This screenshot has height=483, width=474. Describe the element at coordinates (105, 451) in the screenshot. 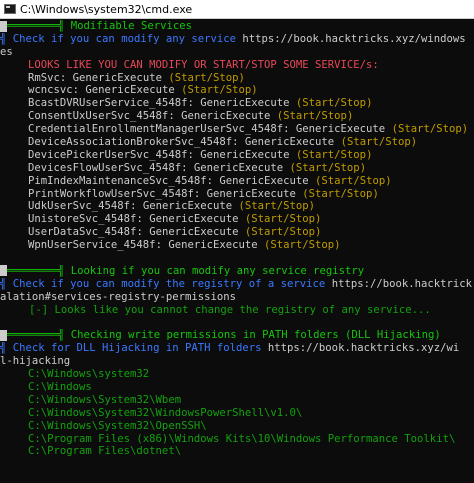

I see `path-folder: C:\Program Files\dotnet\` at that location.